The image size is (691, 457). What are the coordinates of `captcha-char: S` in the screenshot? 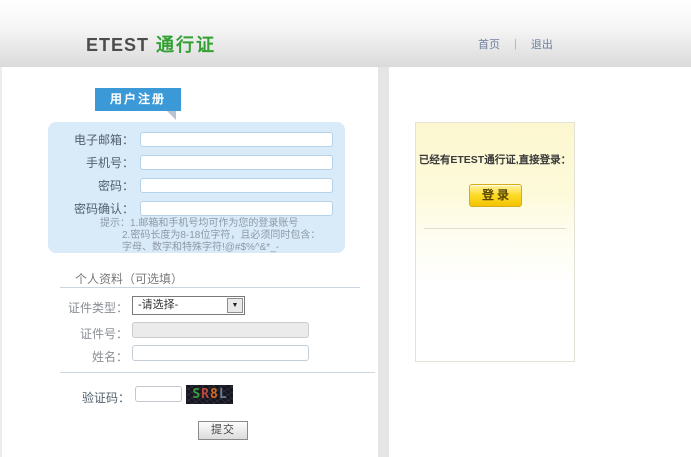 It's located at (196, 394).